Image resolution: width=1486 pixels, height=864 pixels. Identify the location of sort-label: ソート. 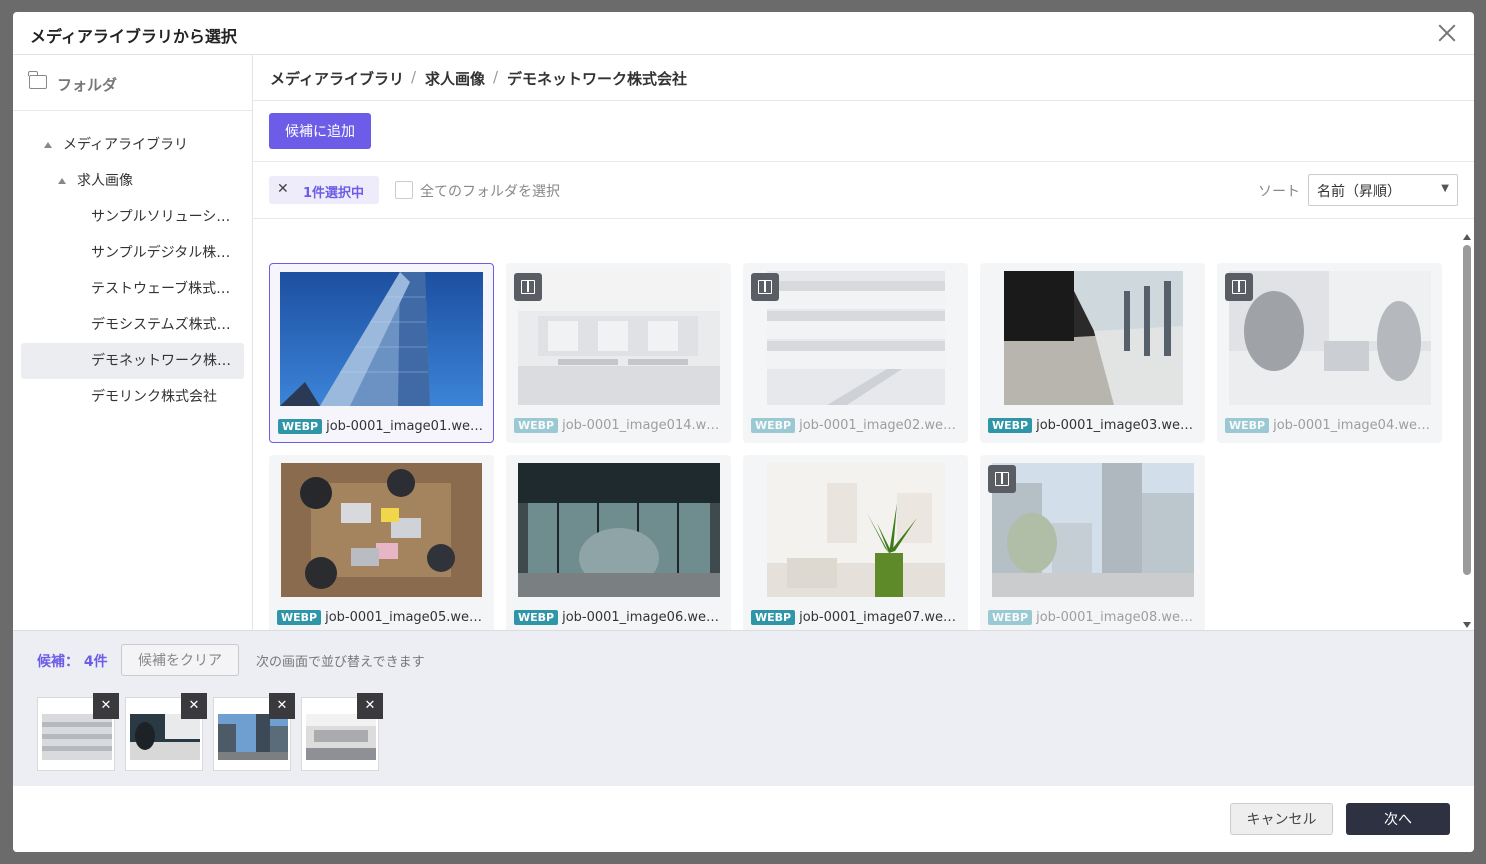
(1279, 192).